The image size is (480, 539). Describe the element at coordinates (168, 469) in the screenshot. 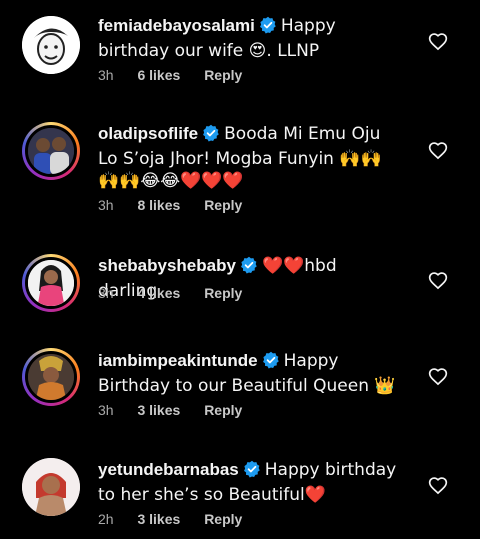

I see `comment-username: yetundebarnabas` at that location.